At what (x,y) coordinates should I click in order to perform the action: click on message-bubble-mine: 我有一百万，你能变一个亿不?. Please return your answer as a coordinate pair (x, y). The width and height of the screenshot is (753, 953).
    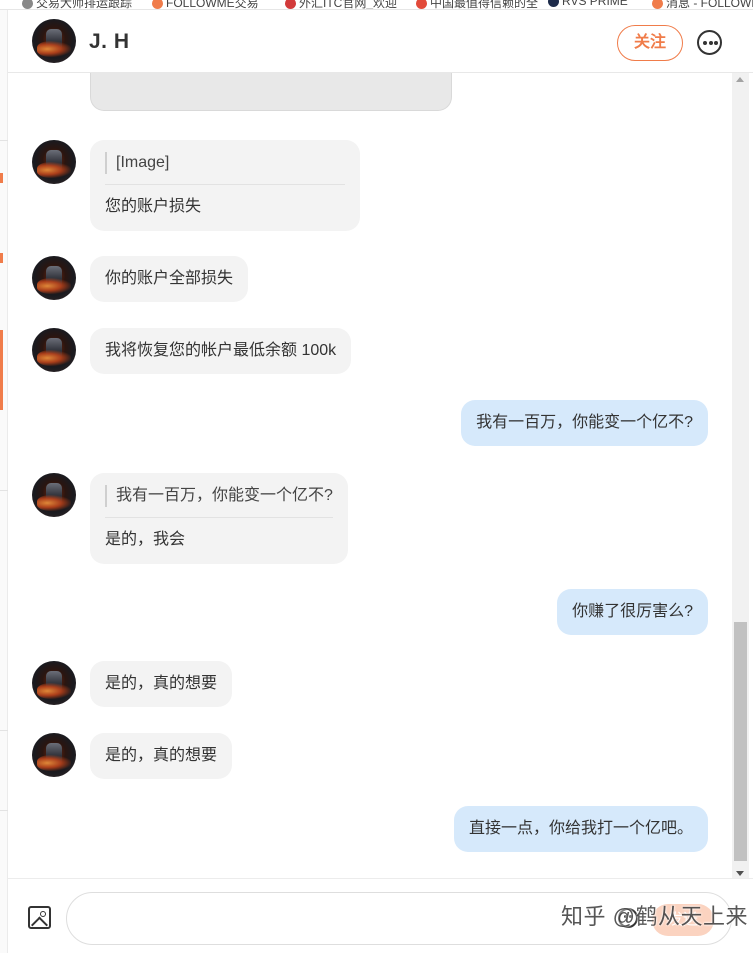
    Looking at the image, I should click on (584, 423).